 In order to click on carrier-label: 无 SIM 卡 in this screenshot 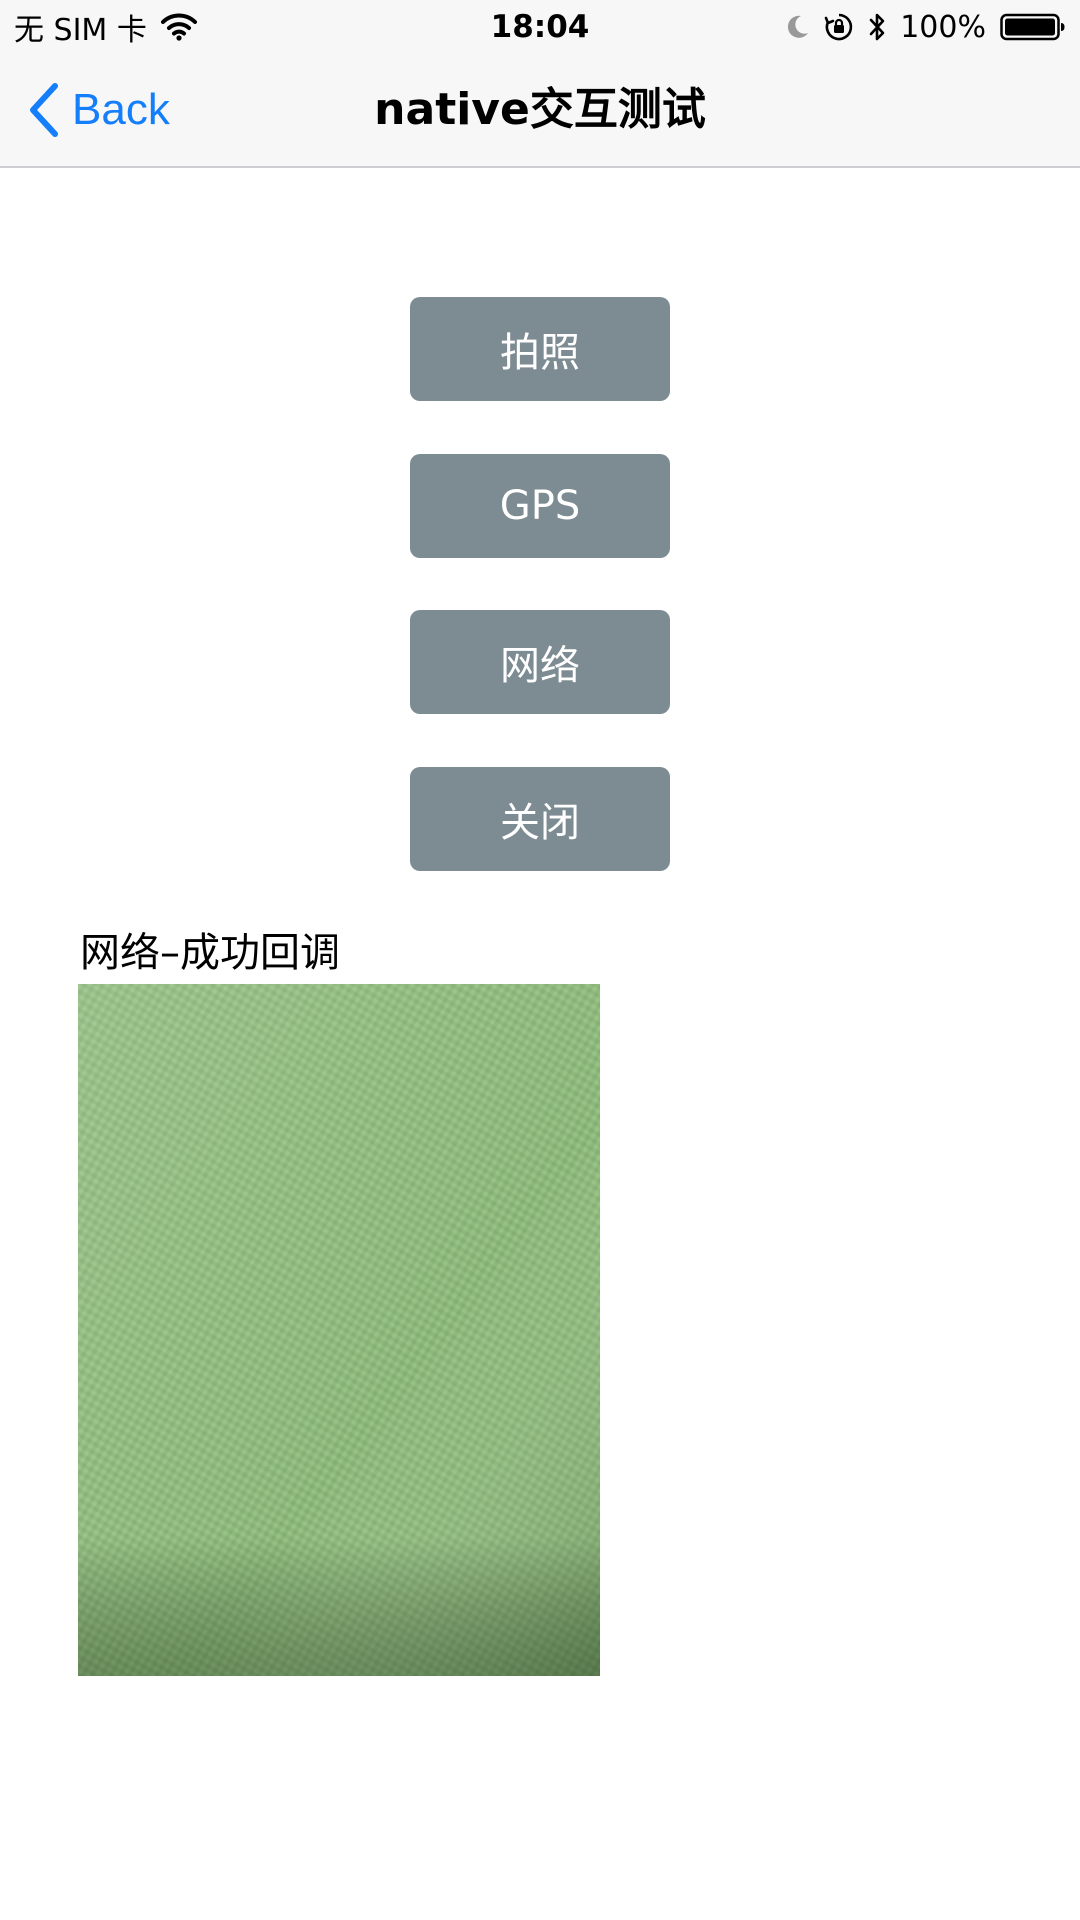, I will do `click(80, 30)`.